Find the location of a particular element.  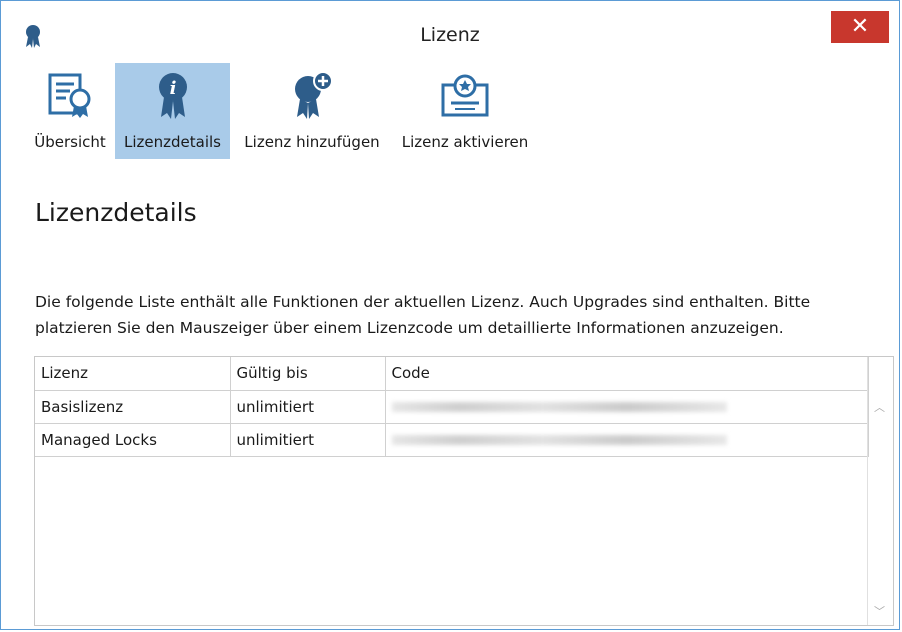

table-row: Basislizenz unlimitiert is located at coordinates (452, 407).